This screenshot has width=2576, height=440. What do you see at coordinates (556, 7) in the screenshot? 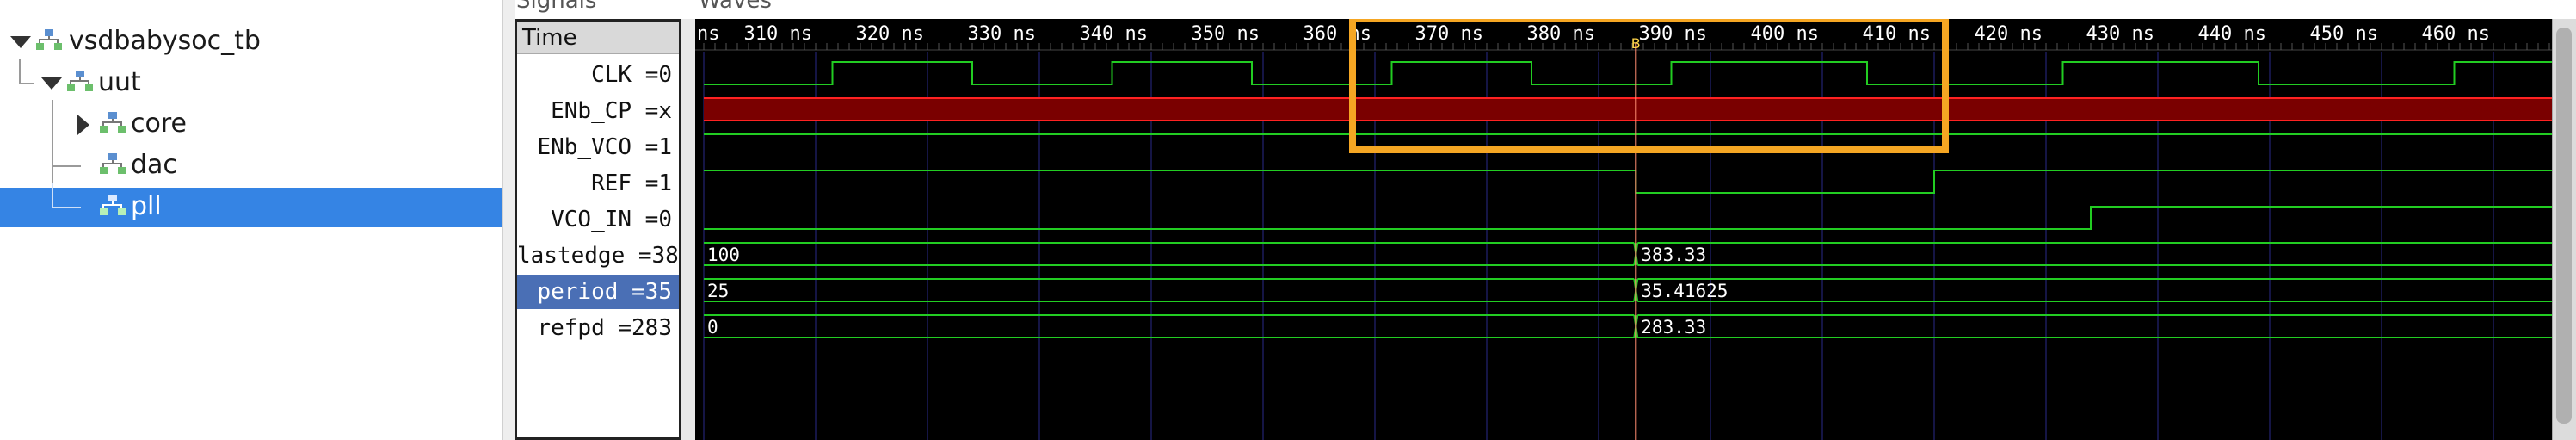
I see `signals-pane-caption: Signals` at bounding box center [556, 7].